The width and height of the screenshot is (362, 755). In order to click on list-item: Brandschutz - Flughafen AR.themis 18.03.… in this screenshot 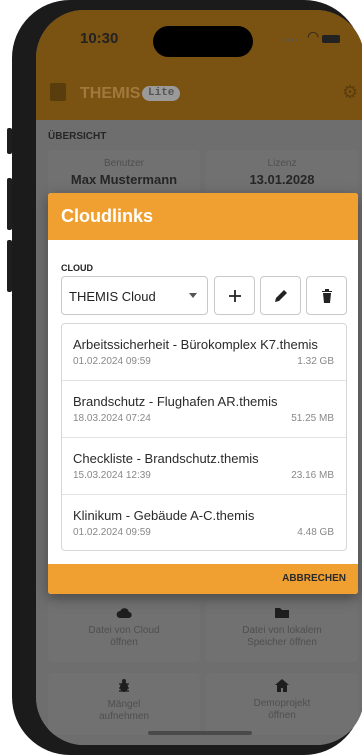, I will do `click(204, 409)`.